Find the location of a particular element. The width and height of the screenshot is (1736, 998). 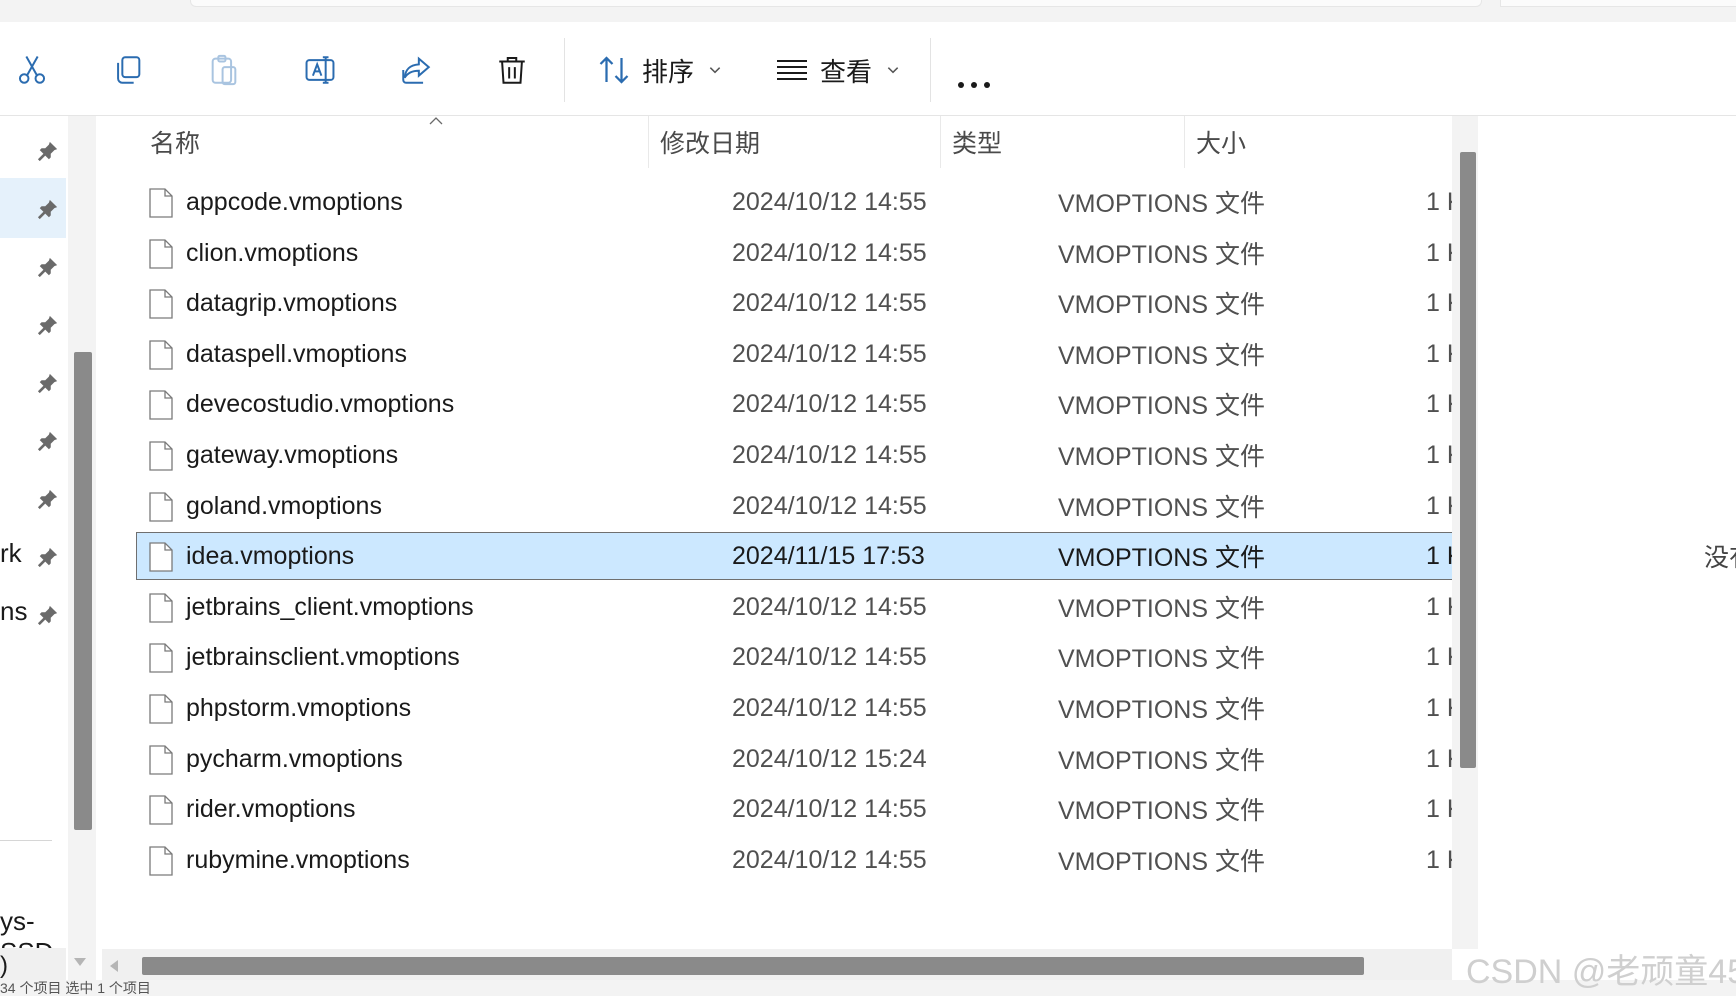

copy-icon is located at coordinates (129, 70).